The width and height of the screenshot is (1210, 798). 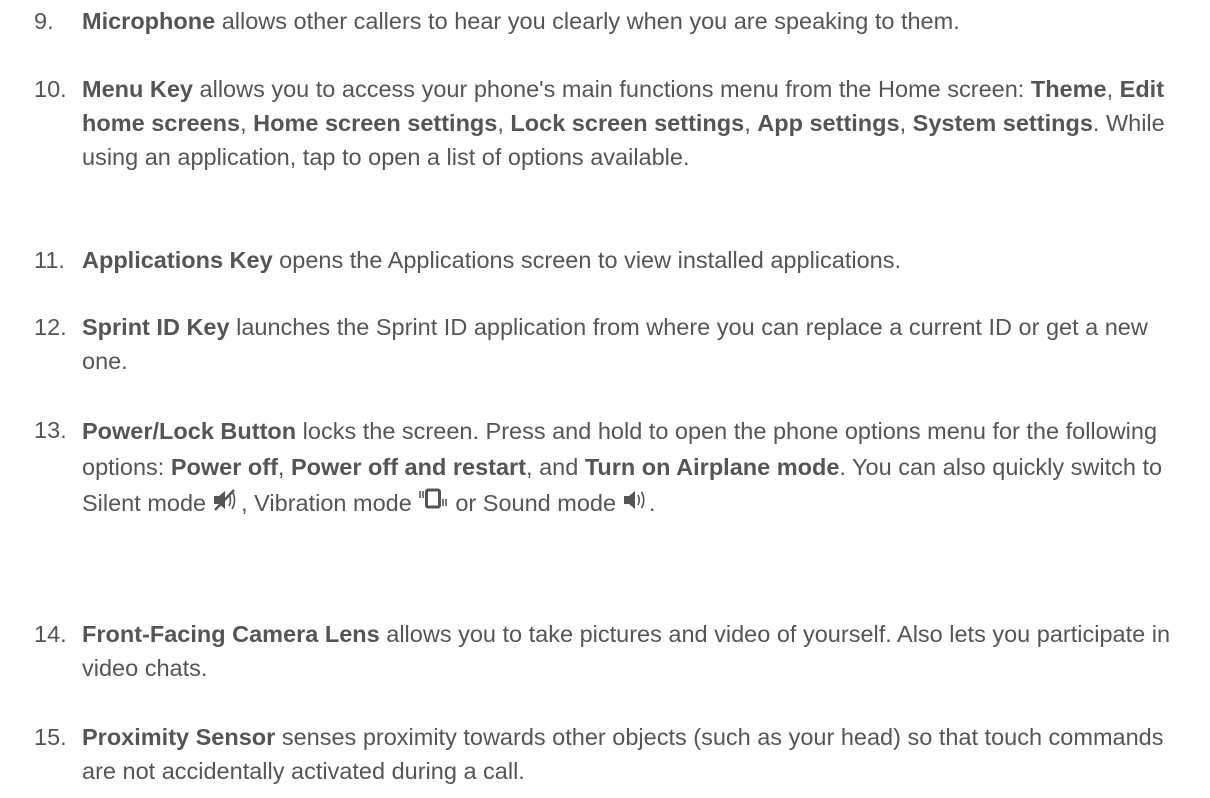 What do you see at coordinates (712, 467) in the screenshot?
I see `bold-term: Turn on Airplane mode` at bounding box center [712, 467].